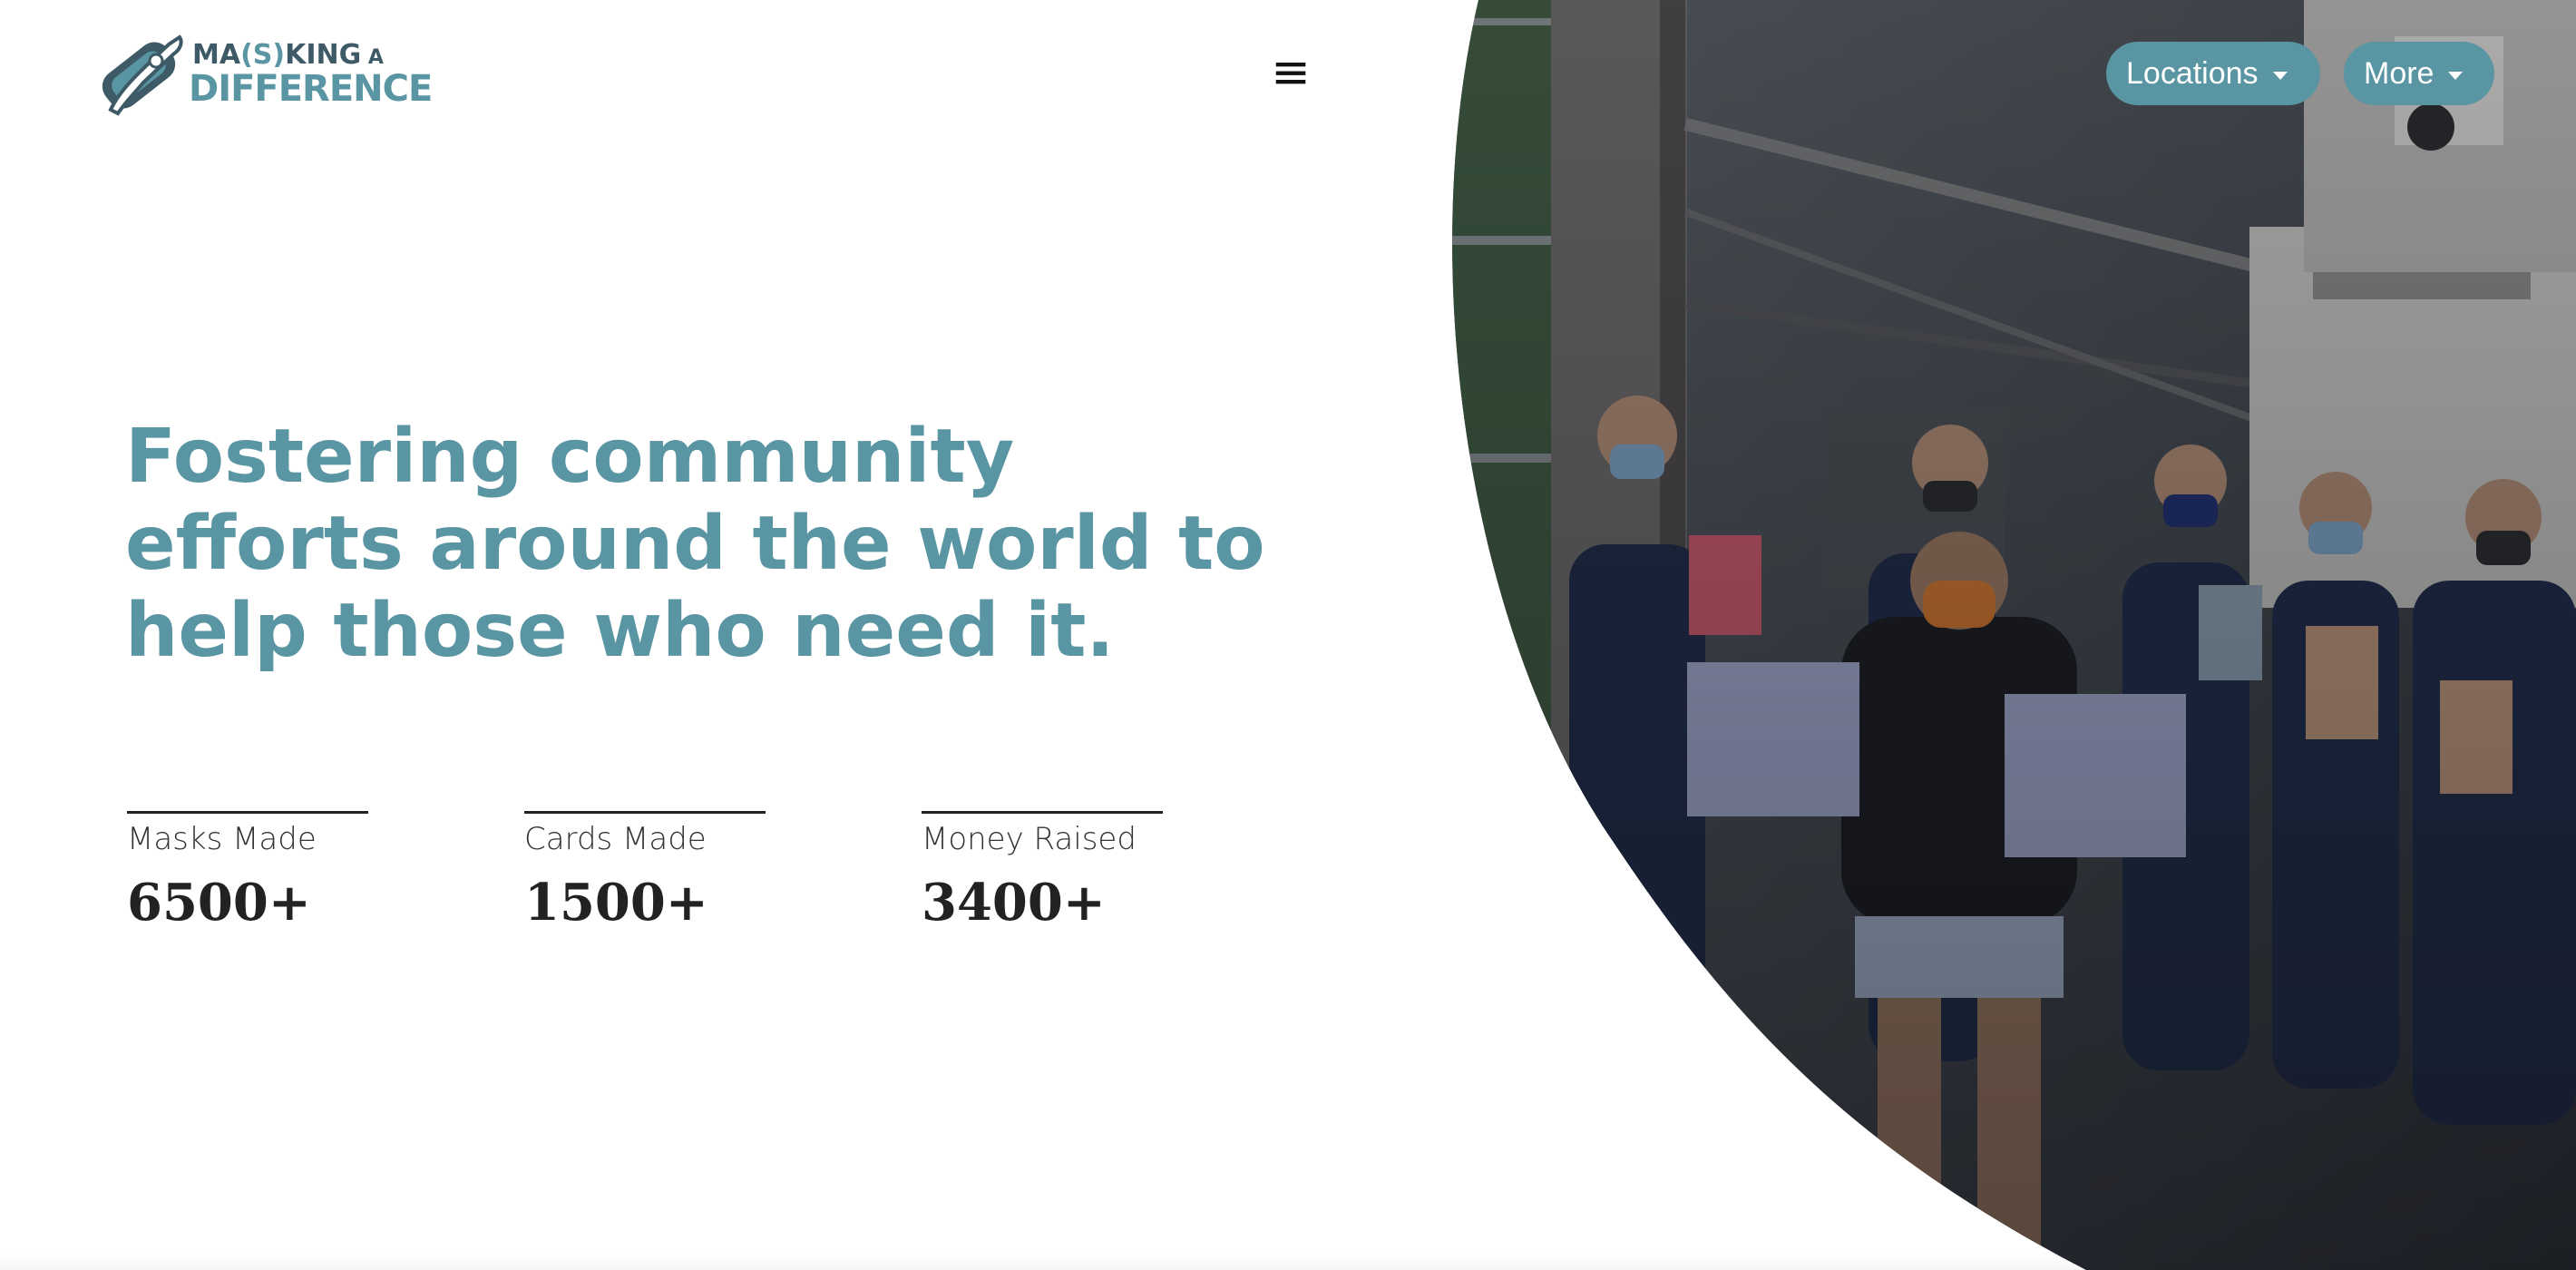 This screenshot has width=2576, height=1270. What do you see at coordinates (2399, 73) in the screenshot?
I see `more-label: More` at bounding box center [2399, 73].